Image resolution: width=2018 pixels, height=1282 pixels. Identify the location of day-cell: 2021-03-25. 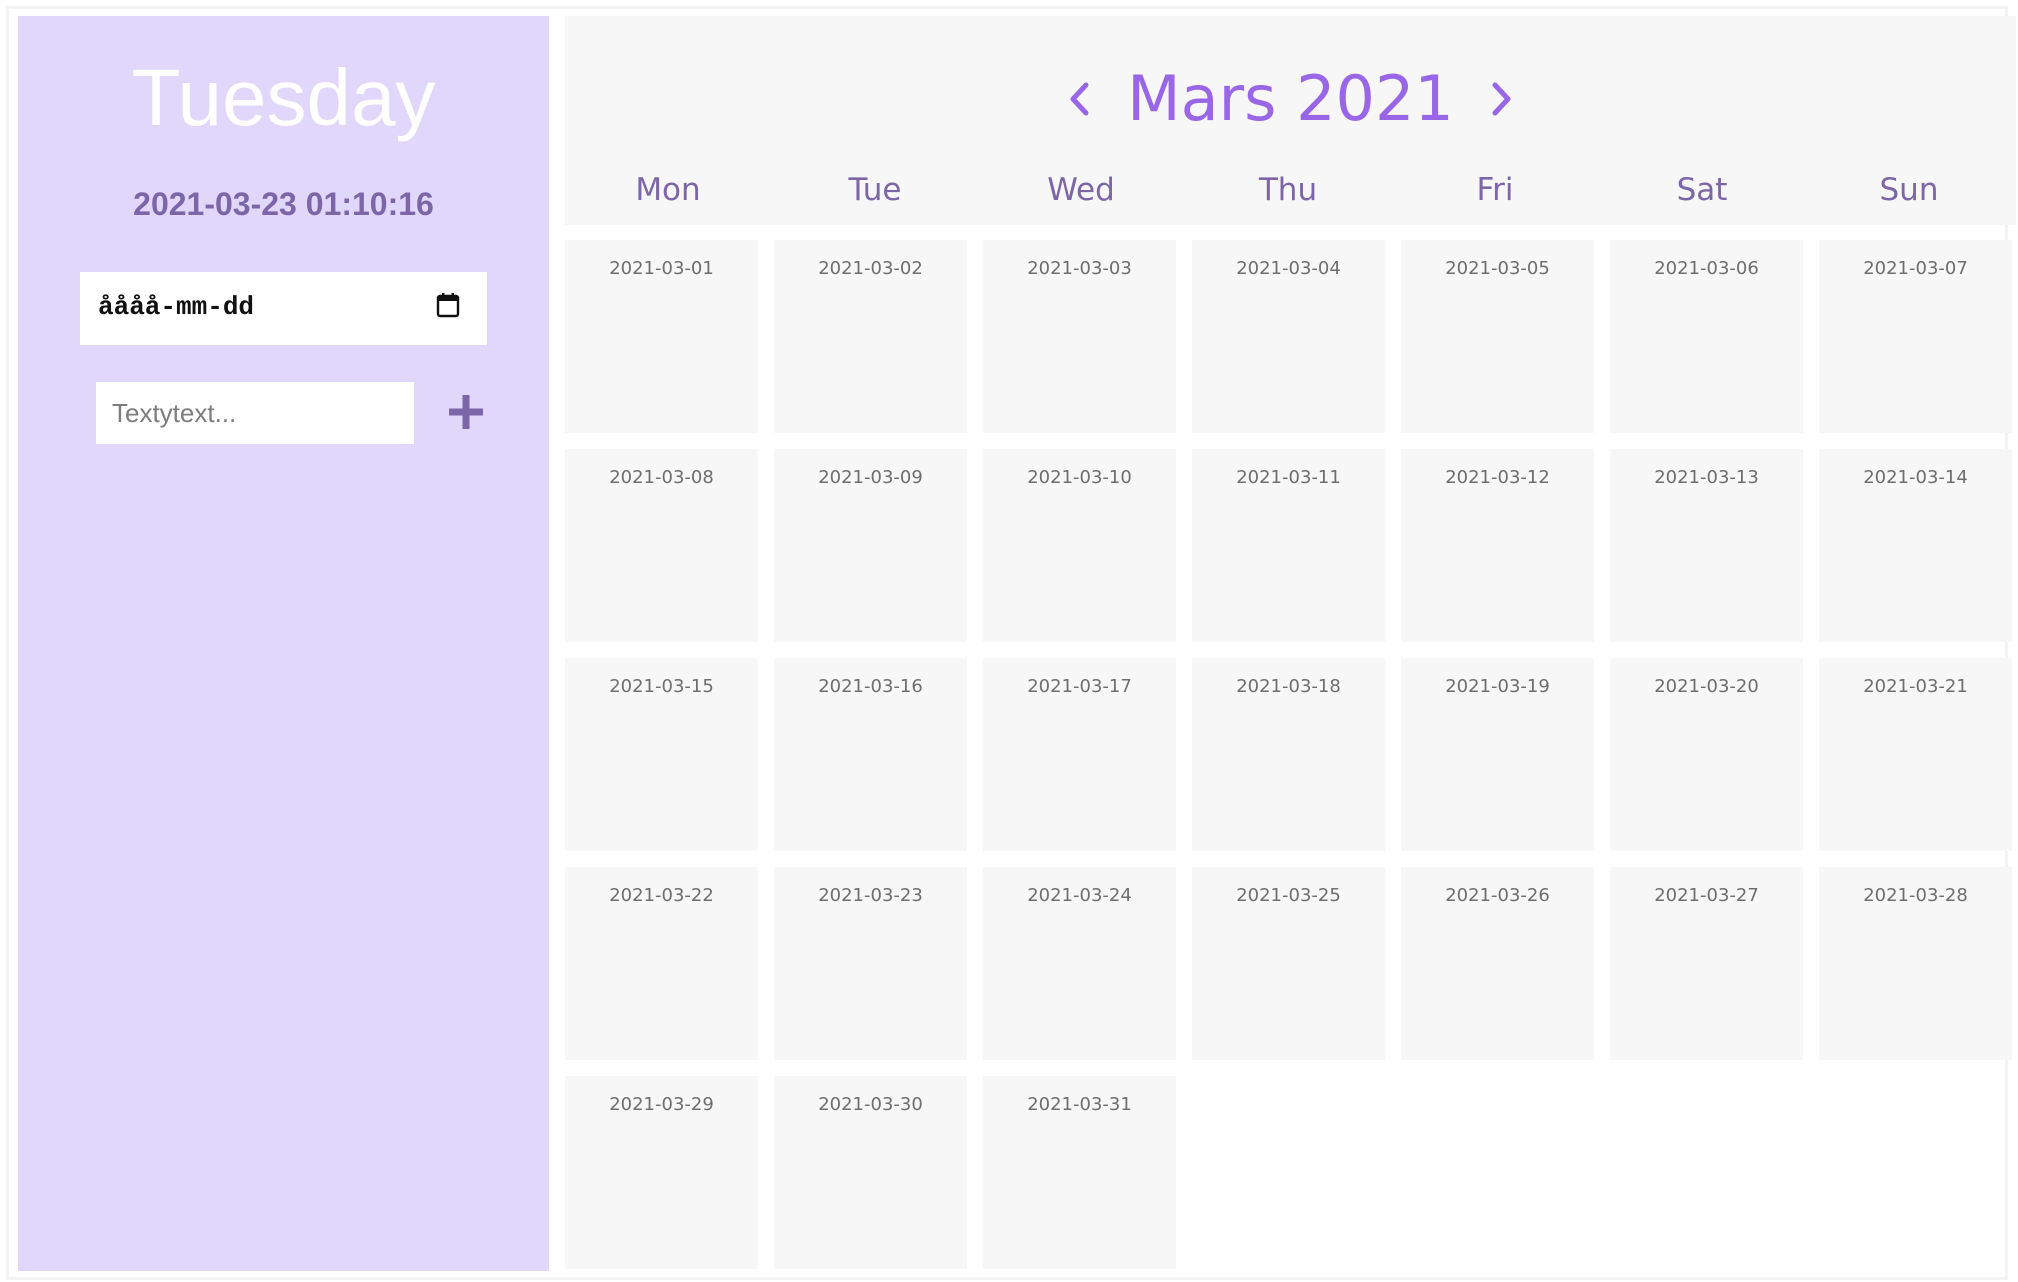
(1288, 963).